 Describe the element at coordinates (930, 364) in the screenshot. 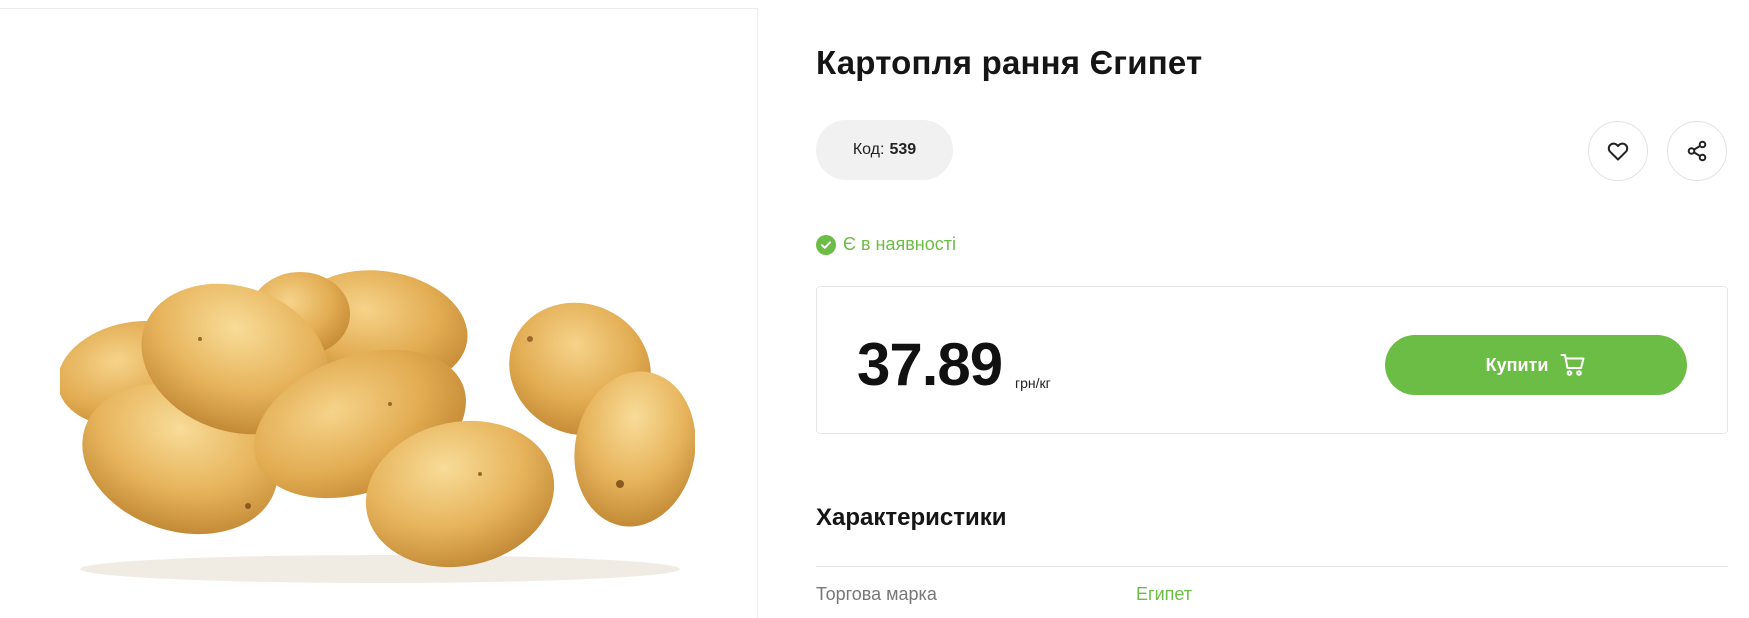

I see `price-value: 37.89` at that location.